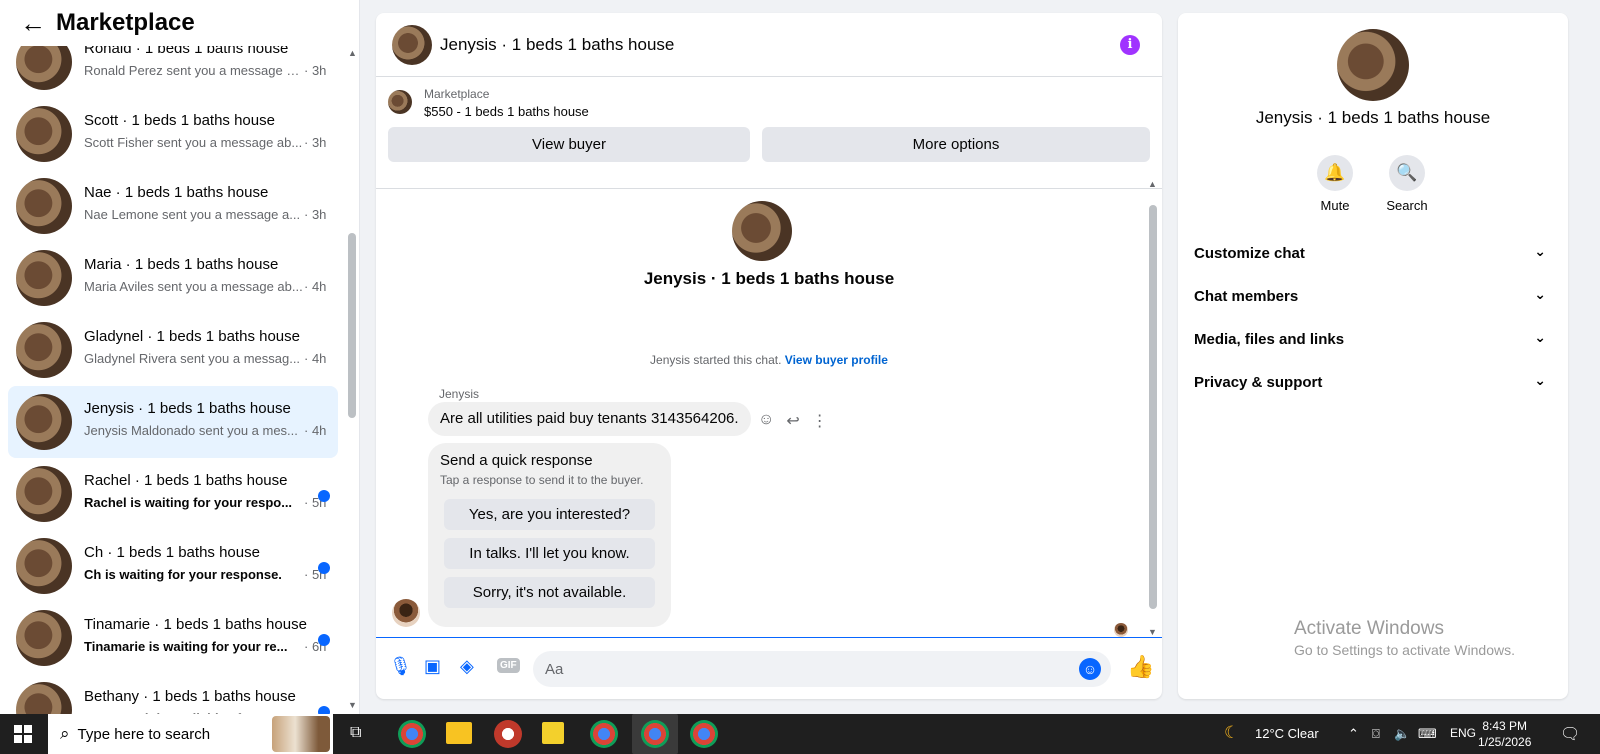  Describe the element at coordinates (65, 733) in the screenshot. I see `search-icon: ⌕` at that location.